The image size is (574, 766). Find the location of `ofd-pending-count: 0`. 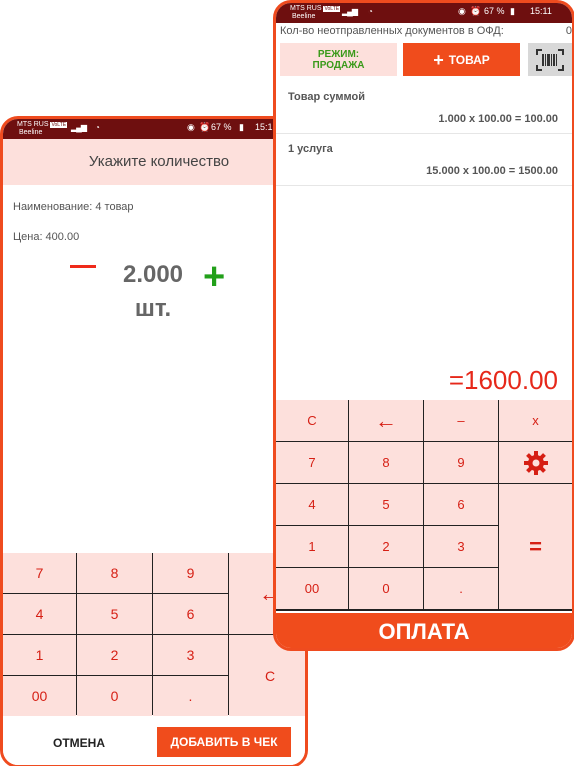

ofd-pending-count: 0 is located at coordinates (568, 31).